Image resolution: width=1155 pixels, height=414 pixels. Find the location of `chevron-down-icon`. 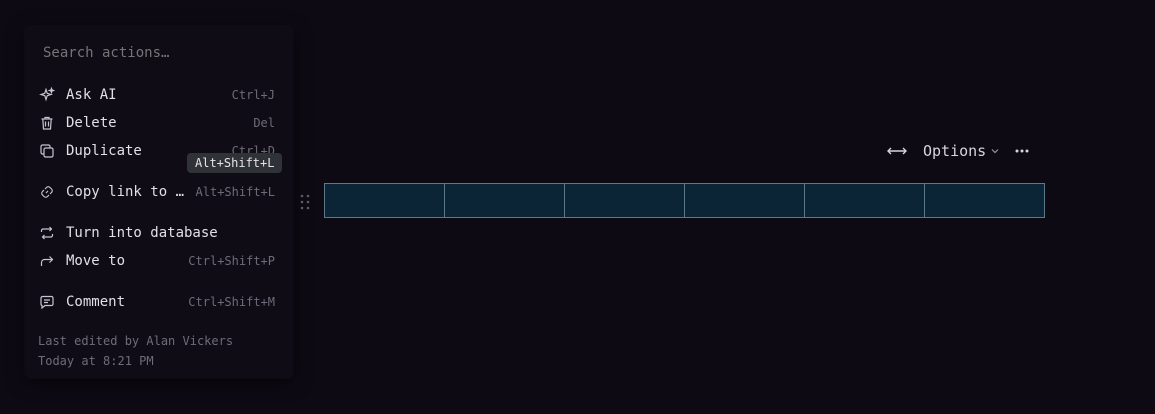

chevron-down-icon is located at coordinates (995, 151).